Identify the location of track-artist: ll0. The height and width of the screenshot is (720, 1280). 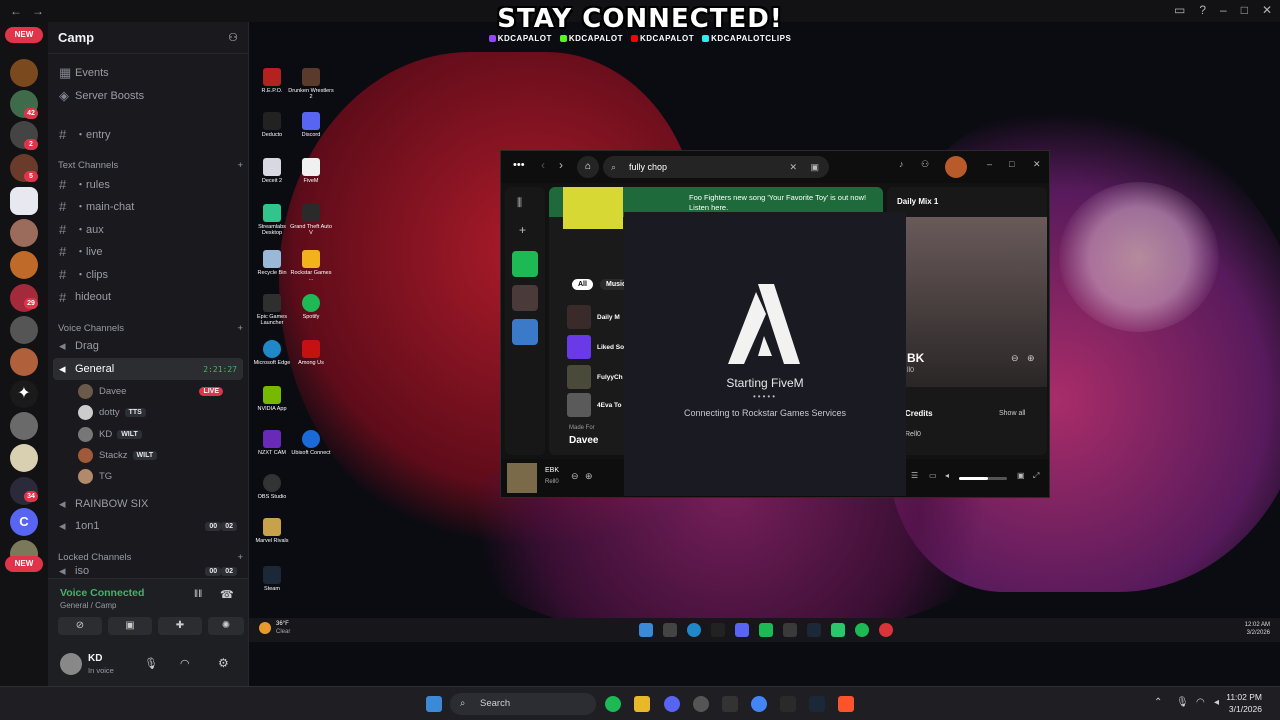
(910, 370).